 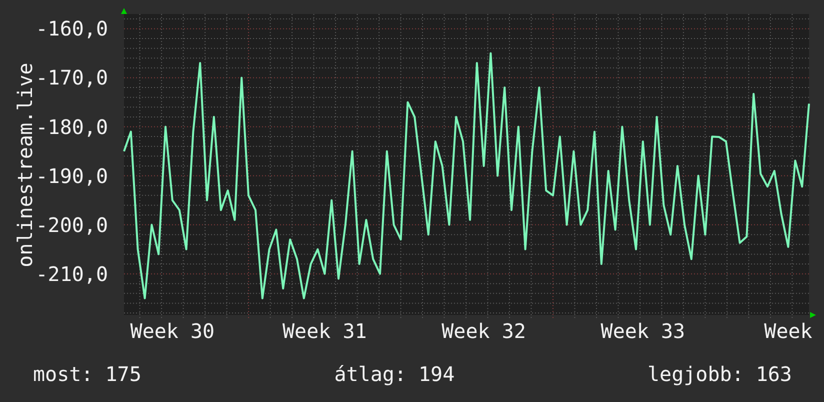 I want to click on x-tick-label: Week, so click(x=788, y=331).